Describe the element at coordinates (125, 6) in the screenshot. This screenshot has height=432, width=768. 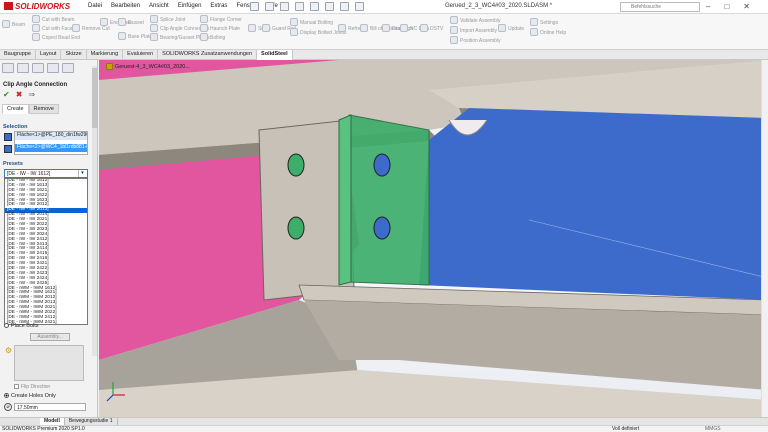
I see `menu-item-1: Bearbeiten` at that location.